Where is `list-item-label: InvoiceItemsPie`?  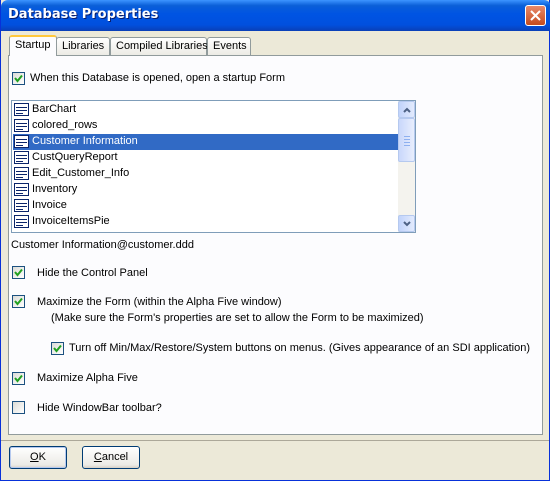
list-item-label: InvoiceItemsPie is located at coordinates (71, 221).